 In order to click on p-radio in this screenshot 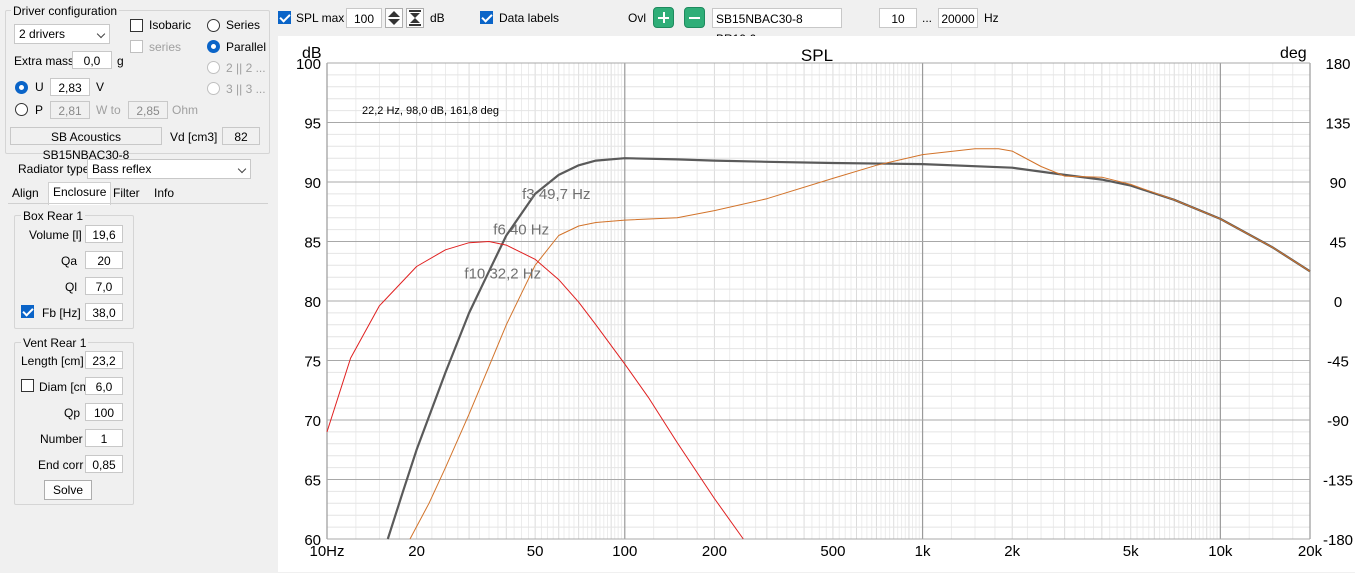, I will do `click(21, 109)`.